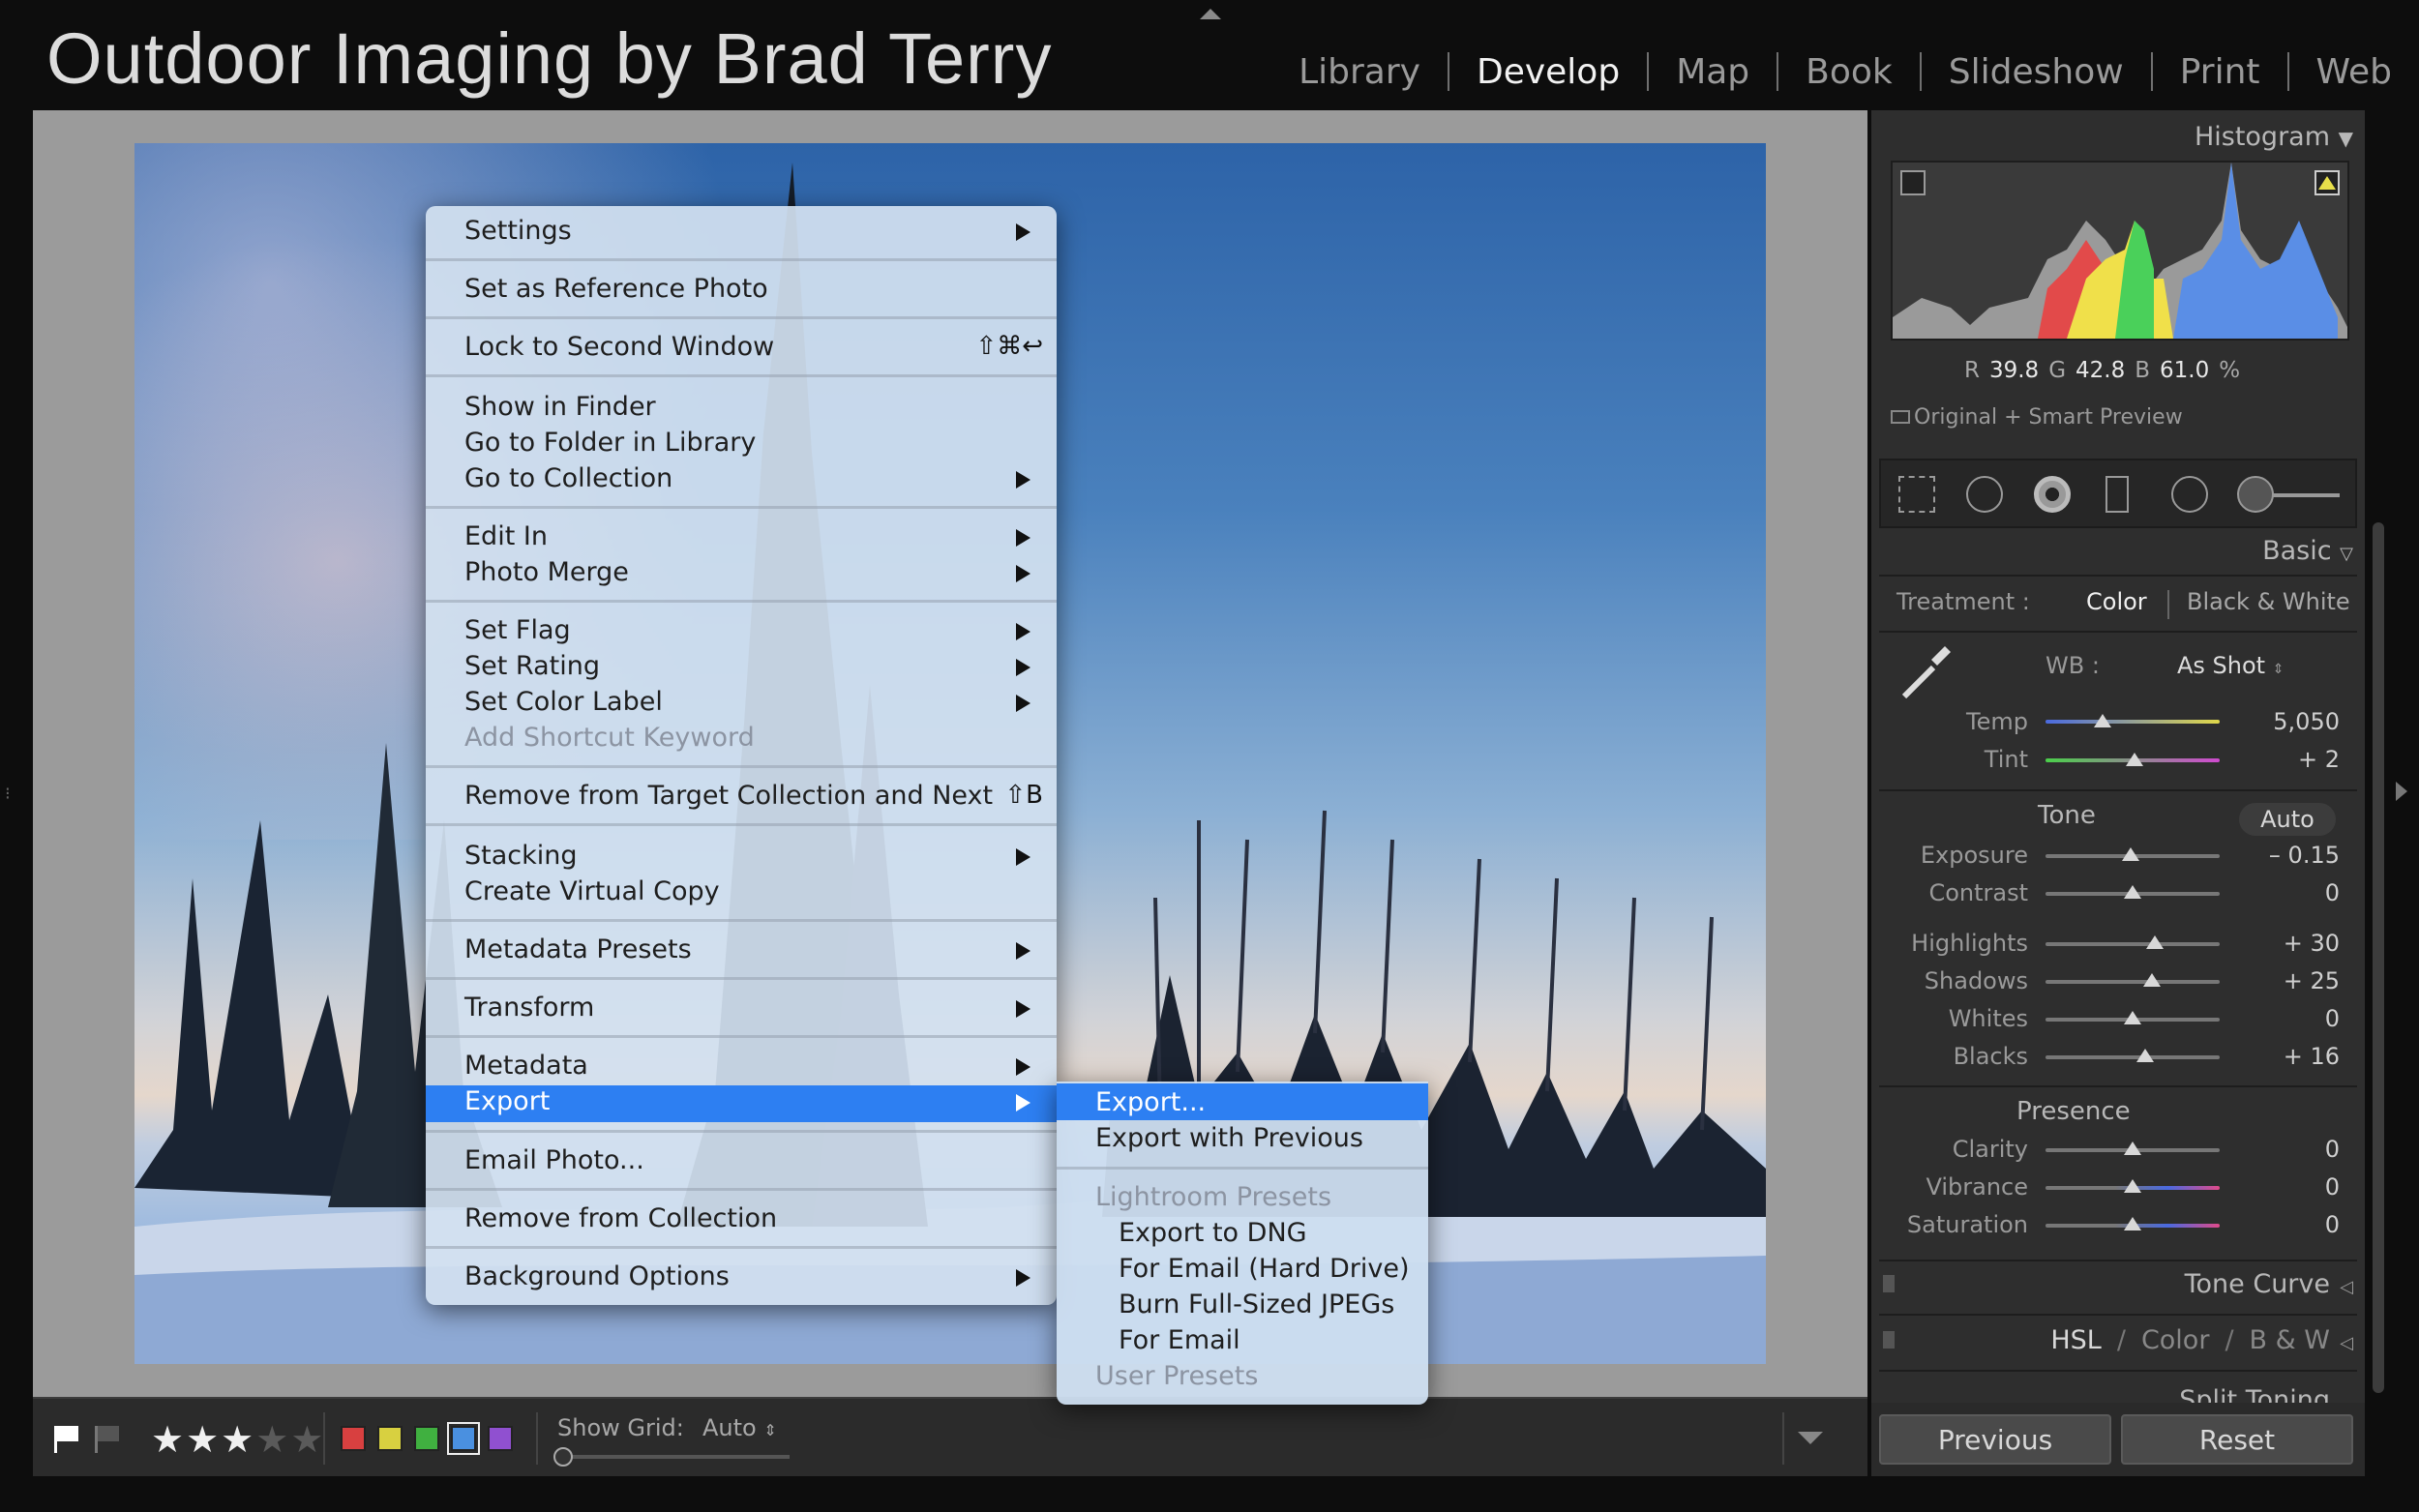  I want to click on module-web: Web, so click(2354, 72).